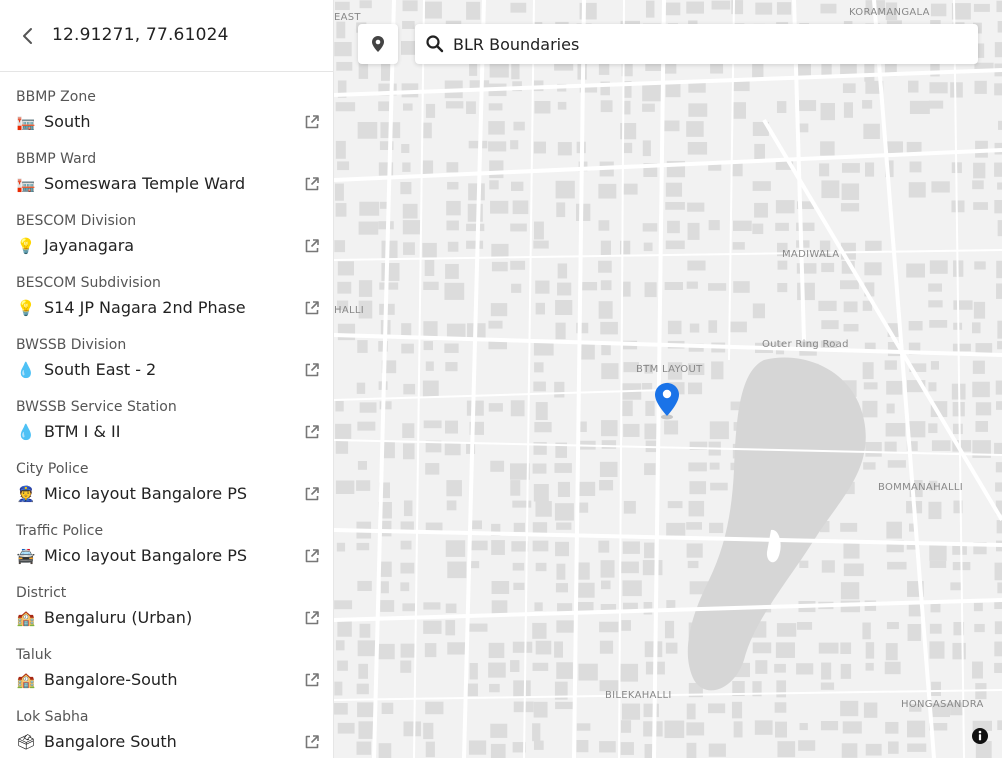  I want to click on boundary-row: Taluk 🏫 Bangalore-South, so click(166, 661).